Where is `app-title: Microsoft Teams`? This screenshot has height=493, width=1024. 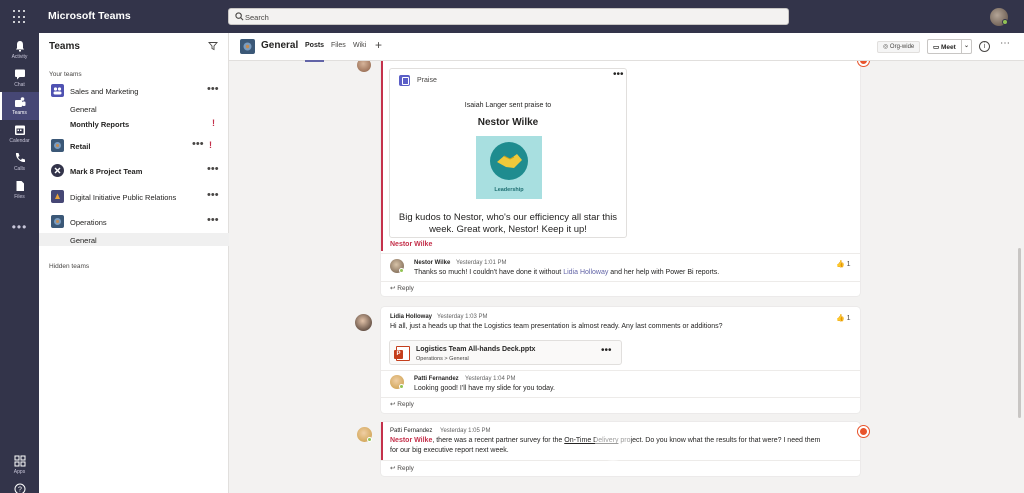 app-title: Microsoft Teams is located at coordinates (89, 16).